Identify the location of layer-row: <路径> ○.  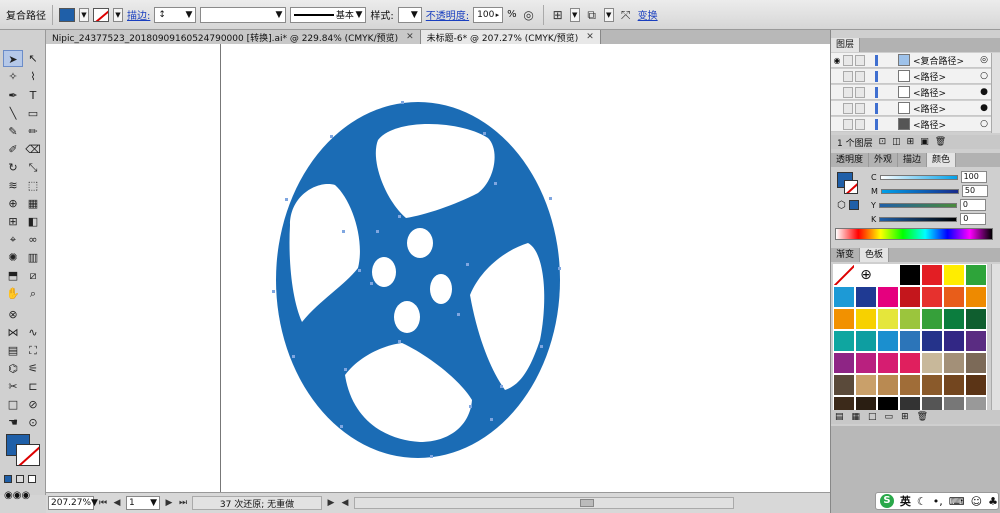
(911, 76).